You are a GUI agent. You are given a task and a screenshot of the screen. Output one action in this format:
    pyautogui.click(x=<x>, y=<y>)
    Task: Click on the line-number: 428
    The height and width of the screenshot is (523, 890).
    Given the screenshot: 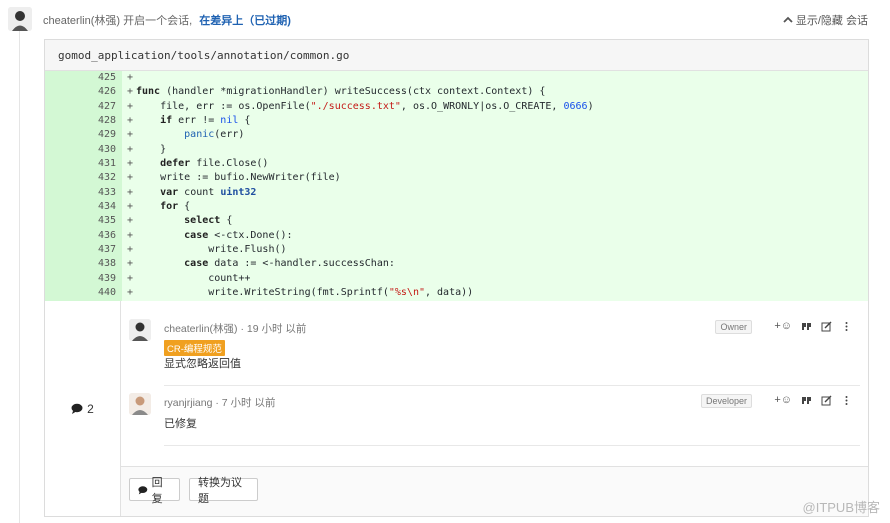 What is the action you would take?
    pyautogui.click(x=102, y=121)
    